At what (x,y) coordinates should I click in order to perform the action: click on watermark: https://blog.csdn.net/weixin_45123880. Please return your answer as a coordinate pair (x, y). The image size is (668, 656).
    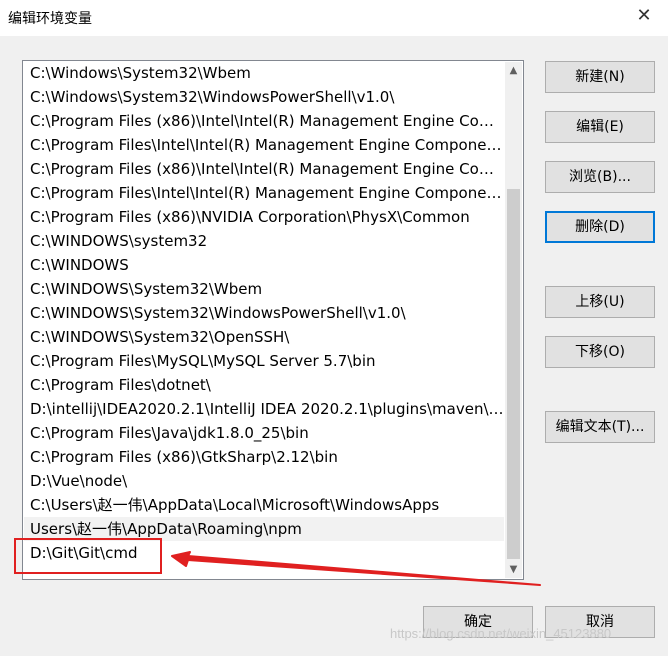
    Looking at the image, I should click on (501, 633).